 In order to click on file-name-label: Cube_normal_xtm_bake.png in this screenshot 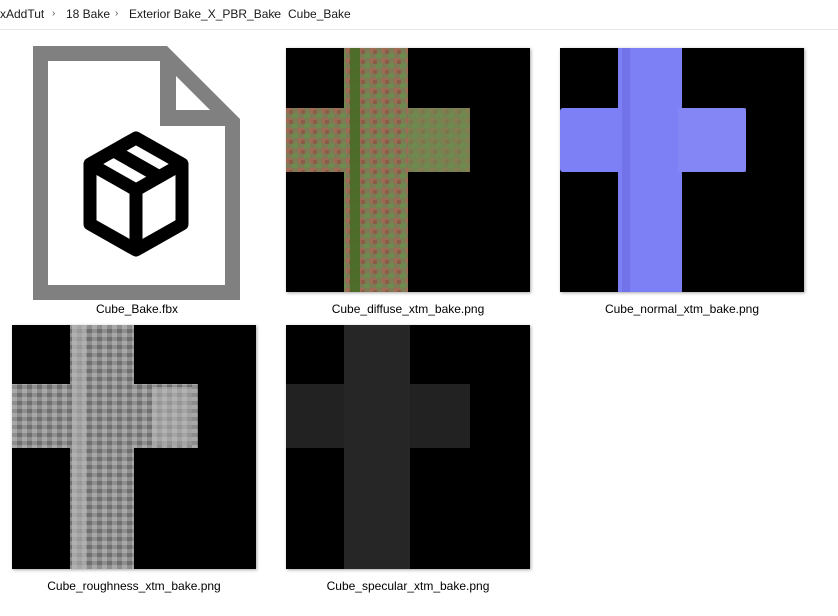, I will do `click(682, 309)`.